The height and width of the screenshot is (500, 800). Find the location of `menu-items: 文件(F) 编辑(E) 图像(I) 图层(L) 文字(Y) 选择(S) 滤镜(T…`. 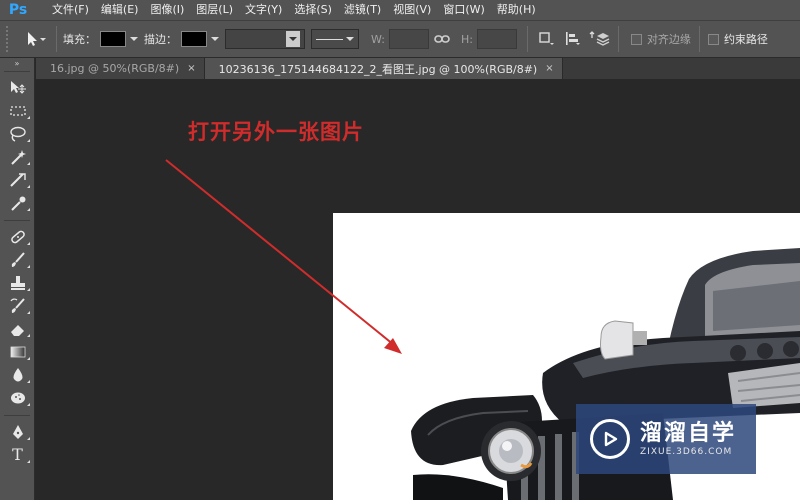

menu-items: 文件(F) 编辑(E) 图像(I) 图层(L) 文字(Y) 选择(S) 滤镜(T… is located at coordinates (294, 10).